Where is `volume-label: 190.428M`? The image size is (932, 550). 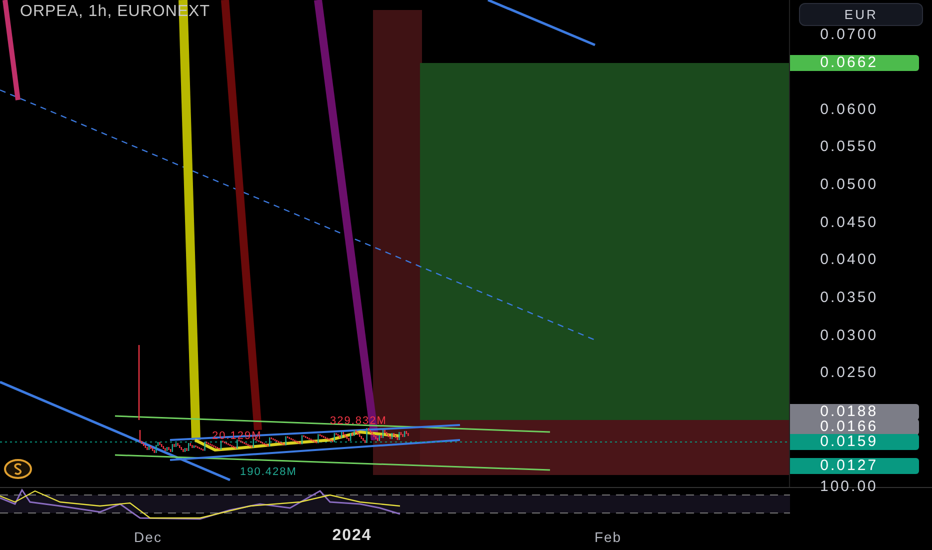 volume-label: 190.428M is located at coordinates (268, 472).